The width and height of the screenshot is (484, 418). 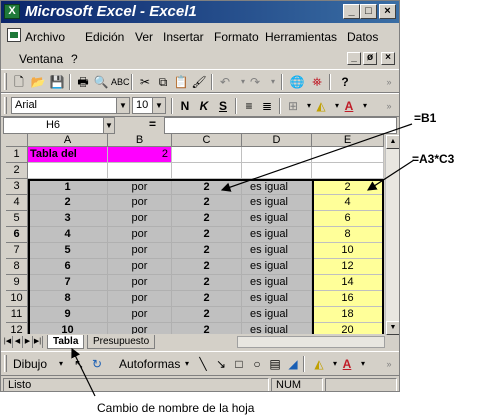 What do you see at coordinates (293, 106) in the screenshot?
I see `borders-icon: ⊞` at bounding box center [293, 106].